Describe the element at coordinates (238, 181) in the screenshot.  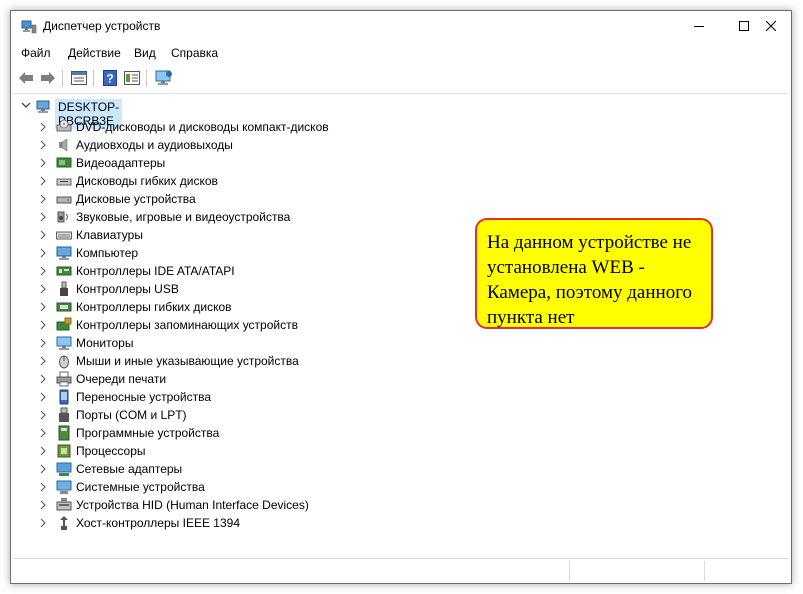
I see `tree-node: Дисководы гибких дисков` at that location.